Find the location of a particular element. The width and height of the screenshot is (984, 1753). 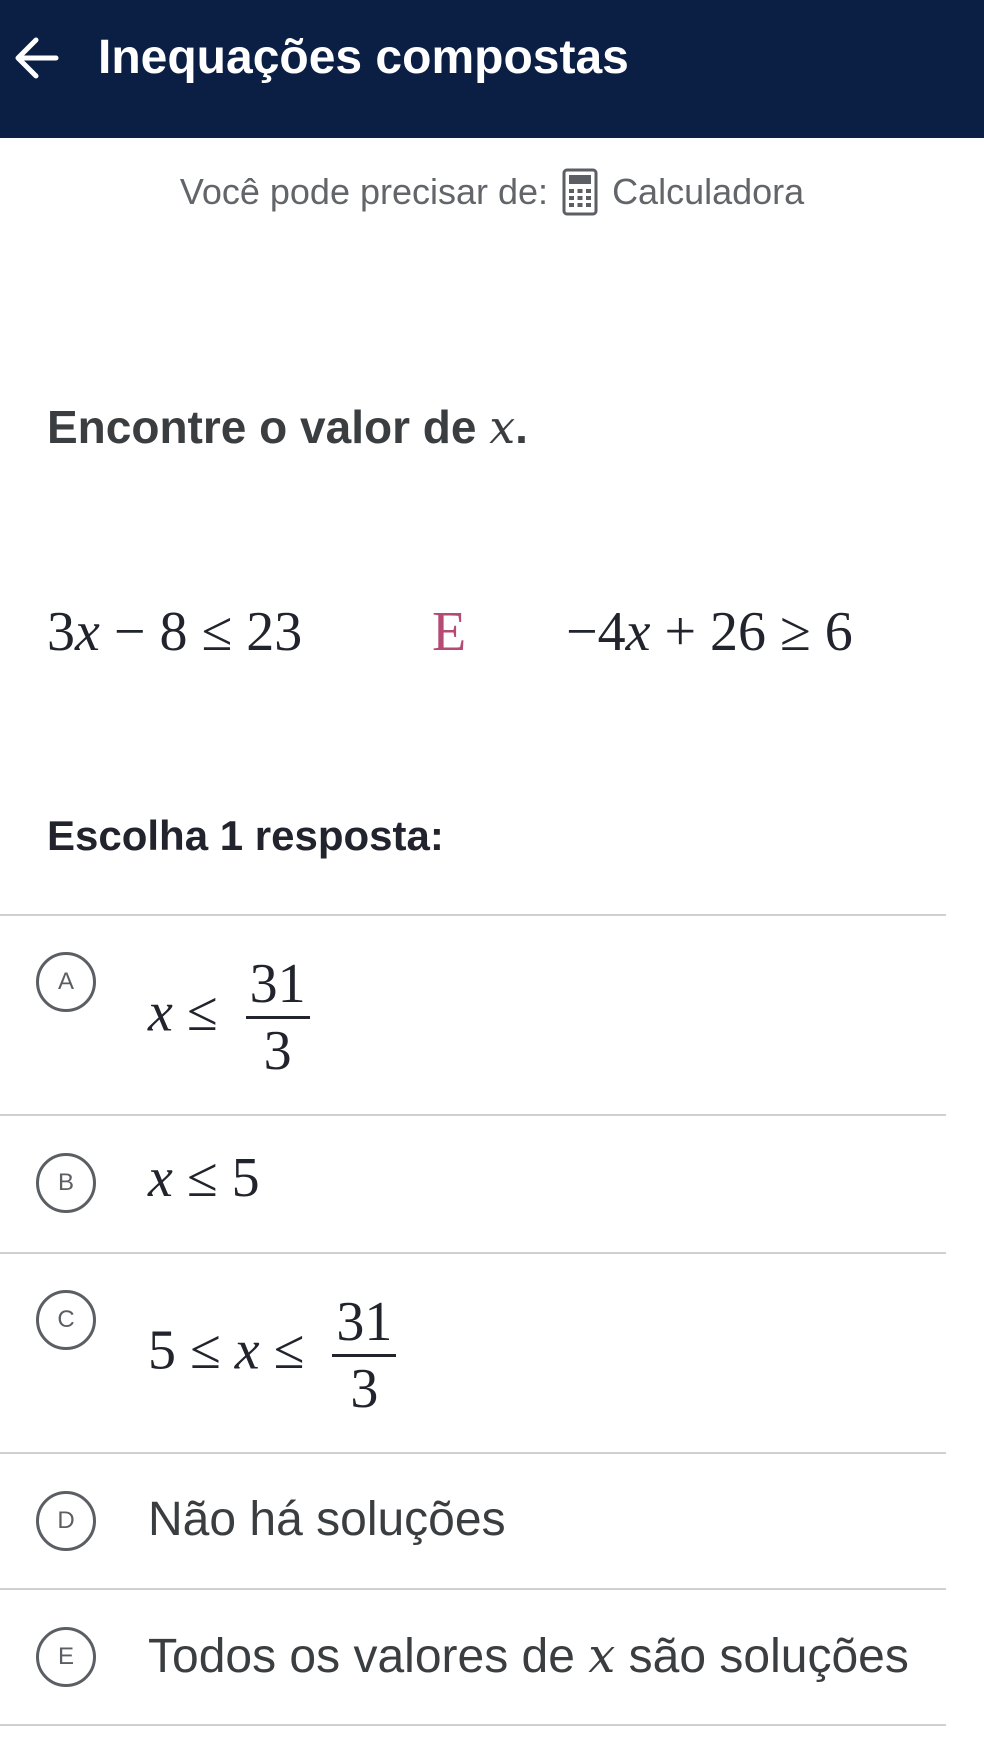

top-bar: Inequações compostas is located at coordinates (492, 69).